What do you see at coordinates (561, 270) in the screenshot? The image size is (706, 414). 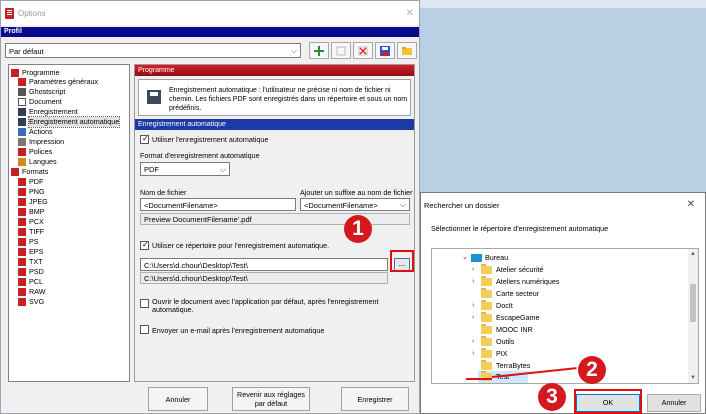 I see `folder-item: › Atelier sécurité` at bounding box center [561, 270].